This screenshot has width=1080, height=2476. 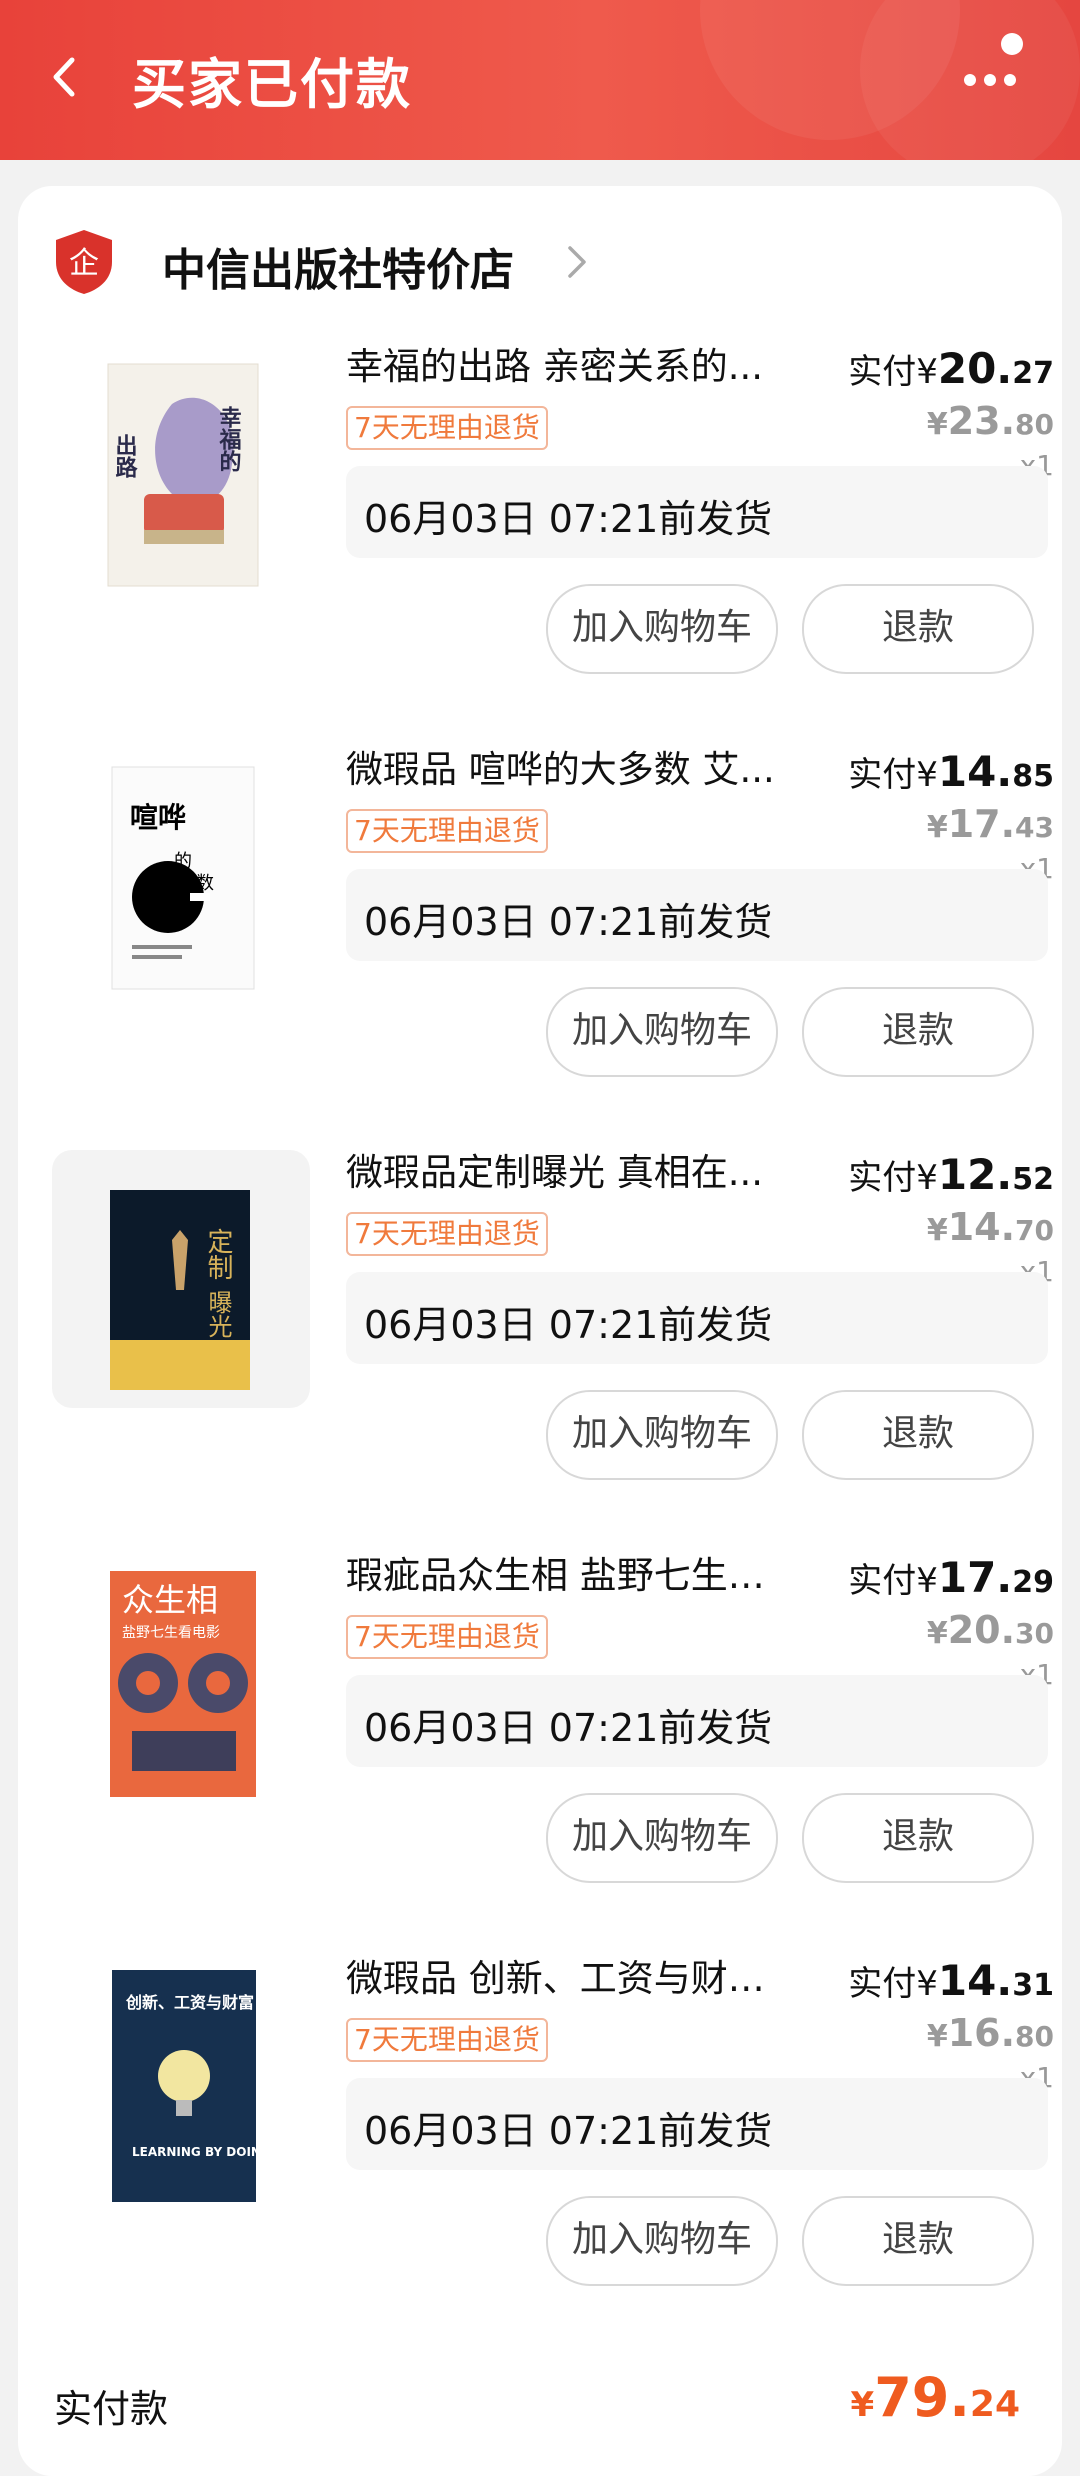 I want to click on total-payment-row: 实付款 ¥79.24, so click(x=540, y=2406).